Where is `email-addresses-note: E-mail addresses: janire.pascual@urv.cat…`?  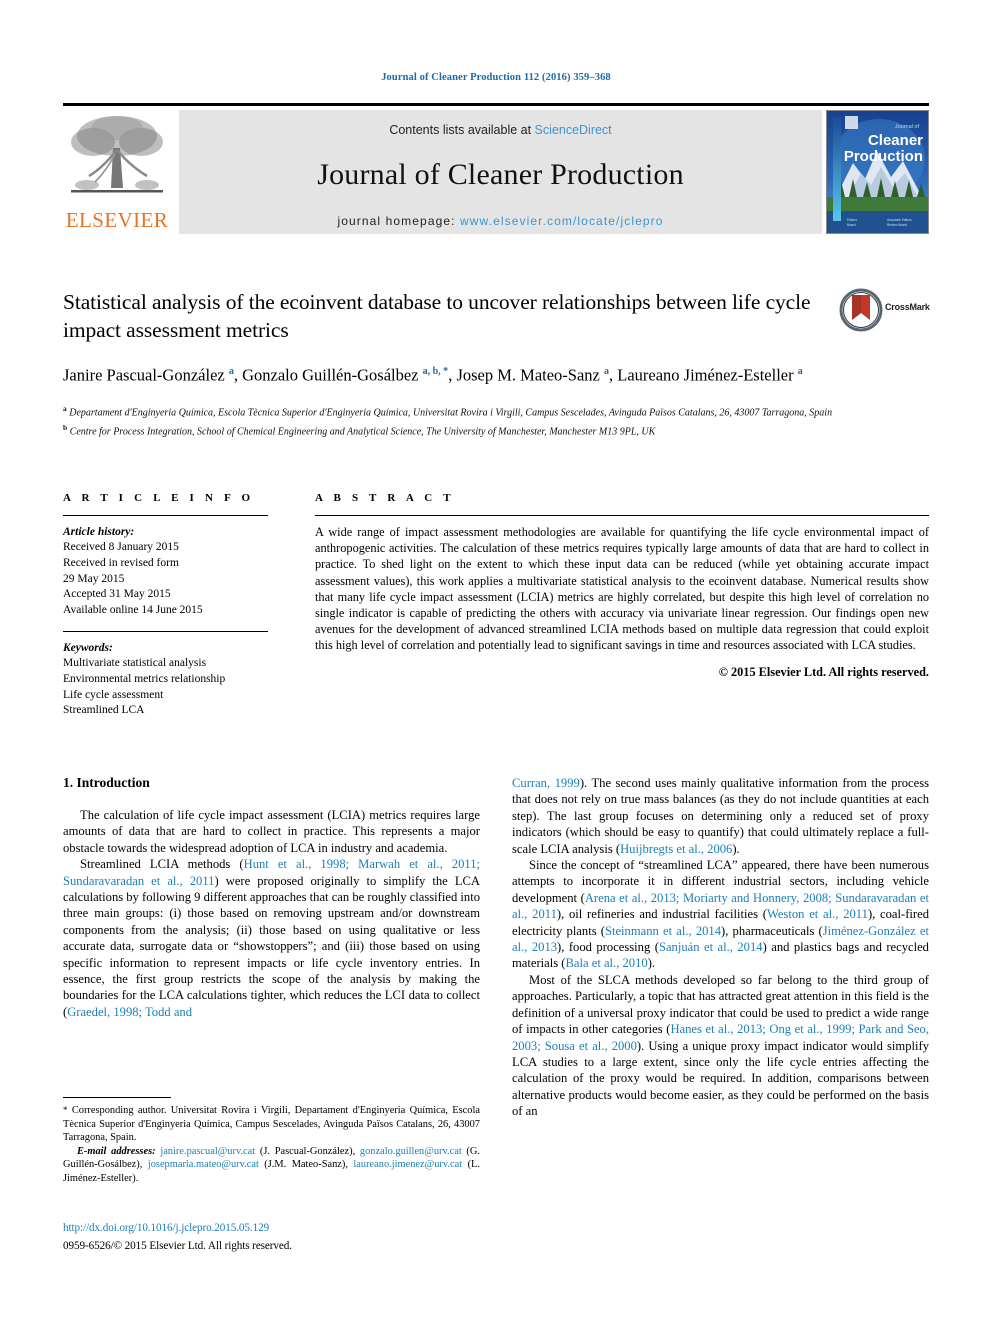 email-addresses-note: E-mail addresses: janire.pascual@urv.cat… is located at coordinates (271, 1164).